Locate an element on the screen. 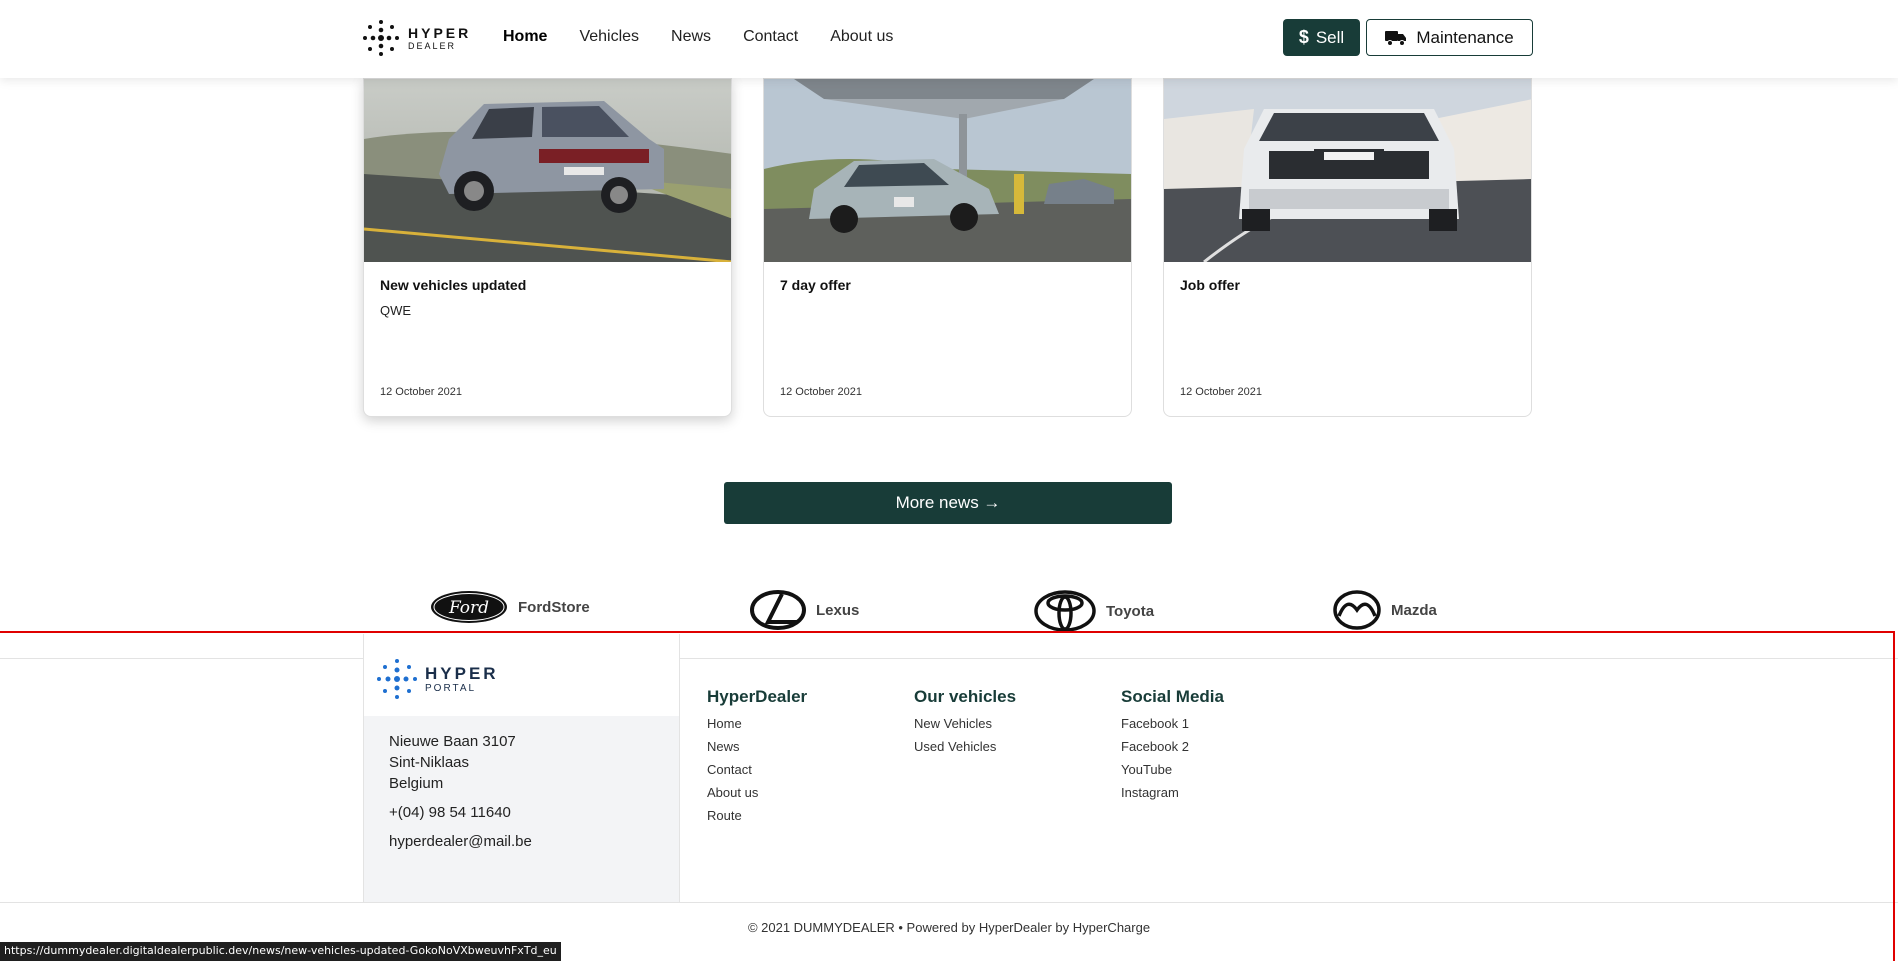 The height and width of the screenshot is (961, 1898). footer-link-route: Route is located at coordinates (757, 815).